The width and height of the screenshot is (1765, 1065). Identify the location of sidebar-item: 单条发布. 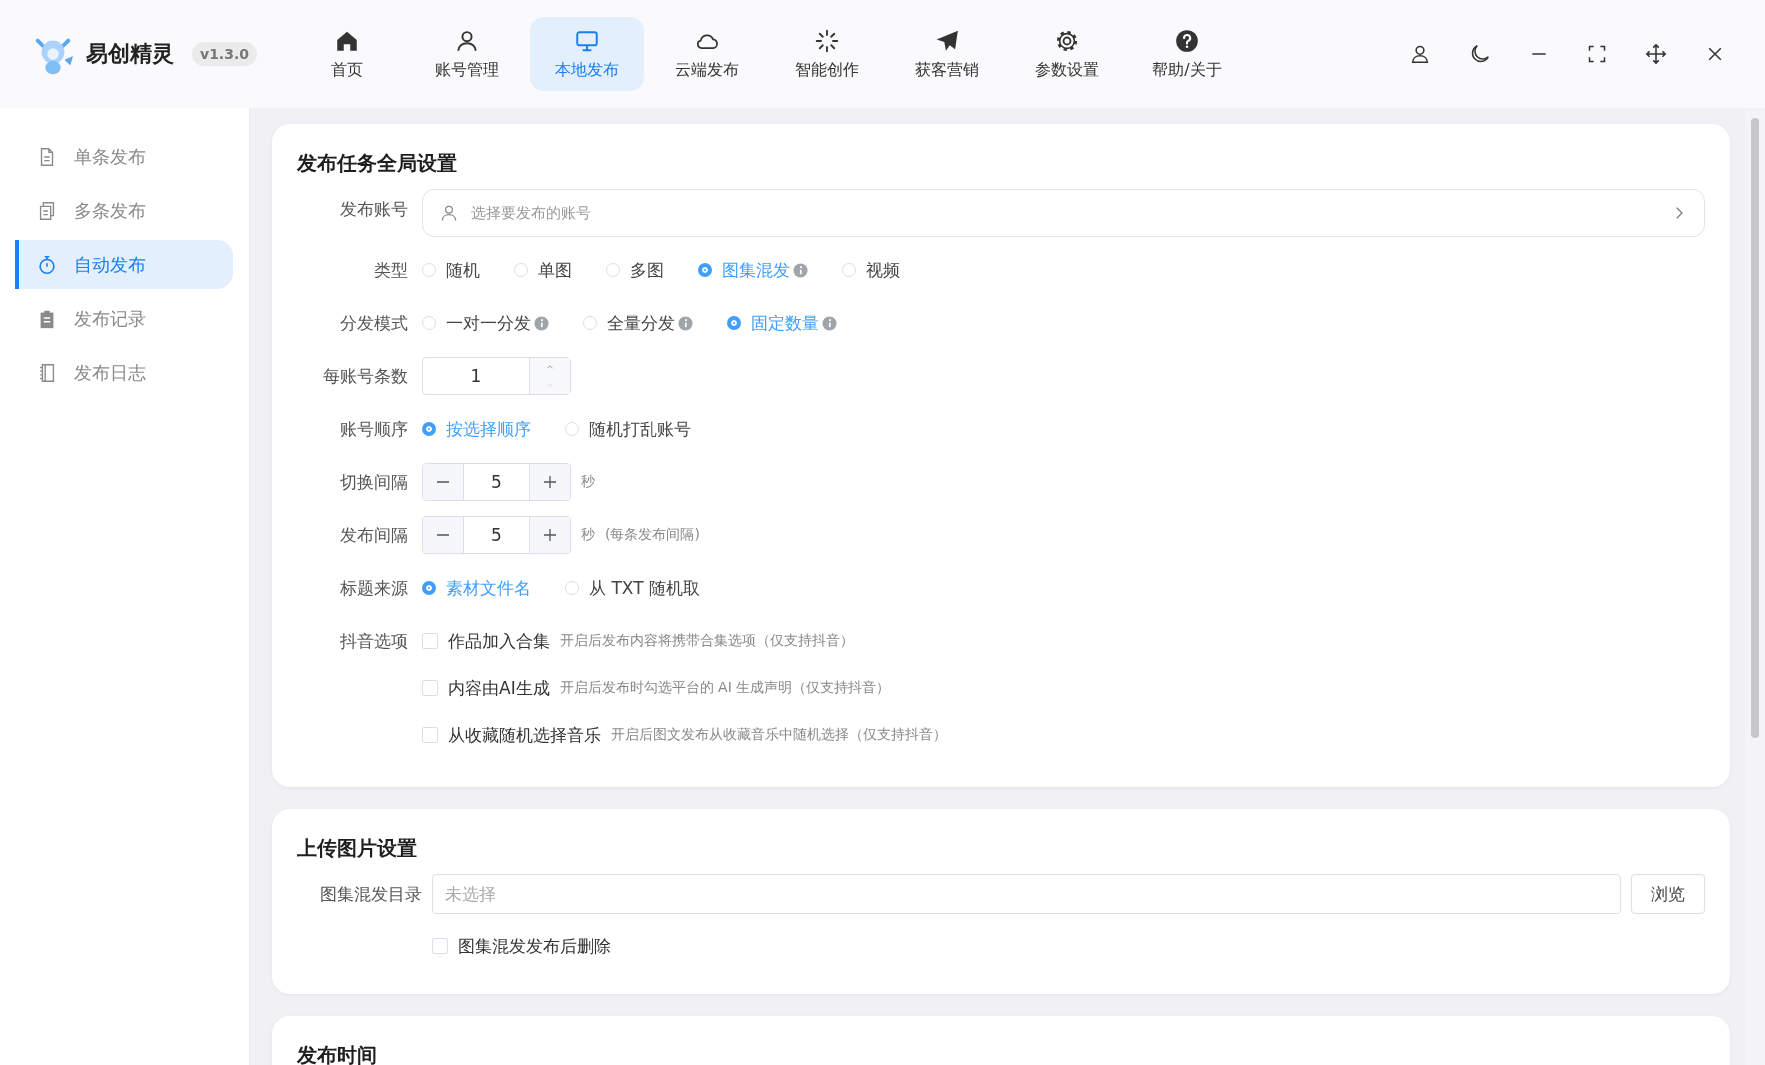
(124, 156).